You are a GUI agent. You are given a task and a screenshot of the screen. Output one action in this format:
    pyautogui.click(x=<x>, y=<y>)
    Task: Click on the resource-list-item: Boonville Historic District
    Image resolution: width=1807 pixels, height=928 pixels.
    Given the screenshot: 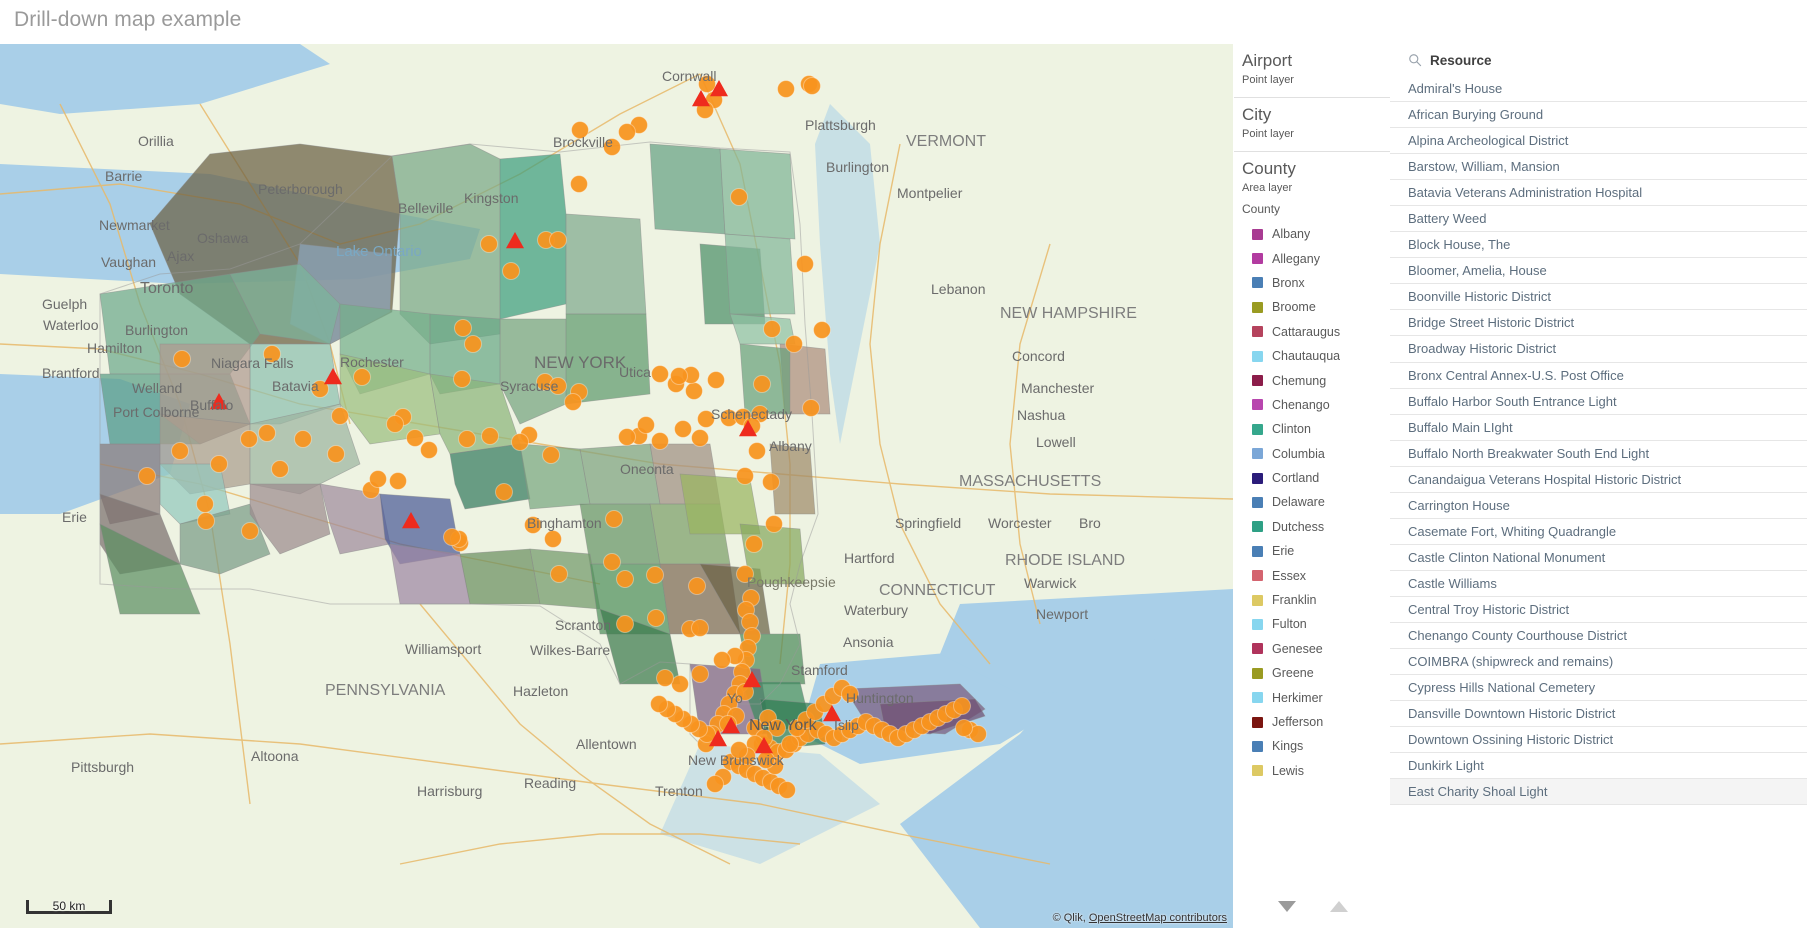 What is the action you would take?
    pyautogui.click(x=1598, y=297)
    